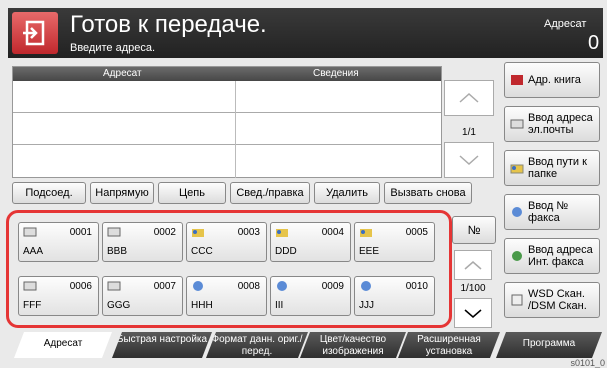  I want to click on list-scroll-up-button, so click(469, 98).